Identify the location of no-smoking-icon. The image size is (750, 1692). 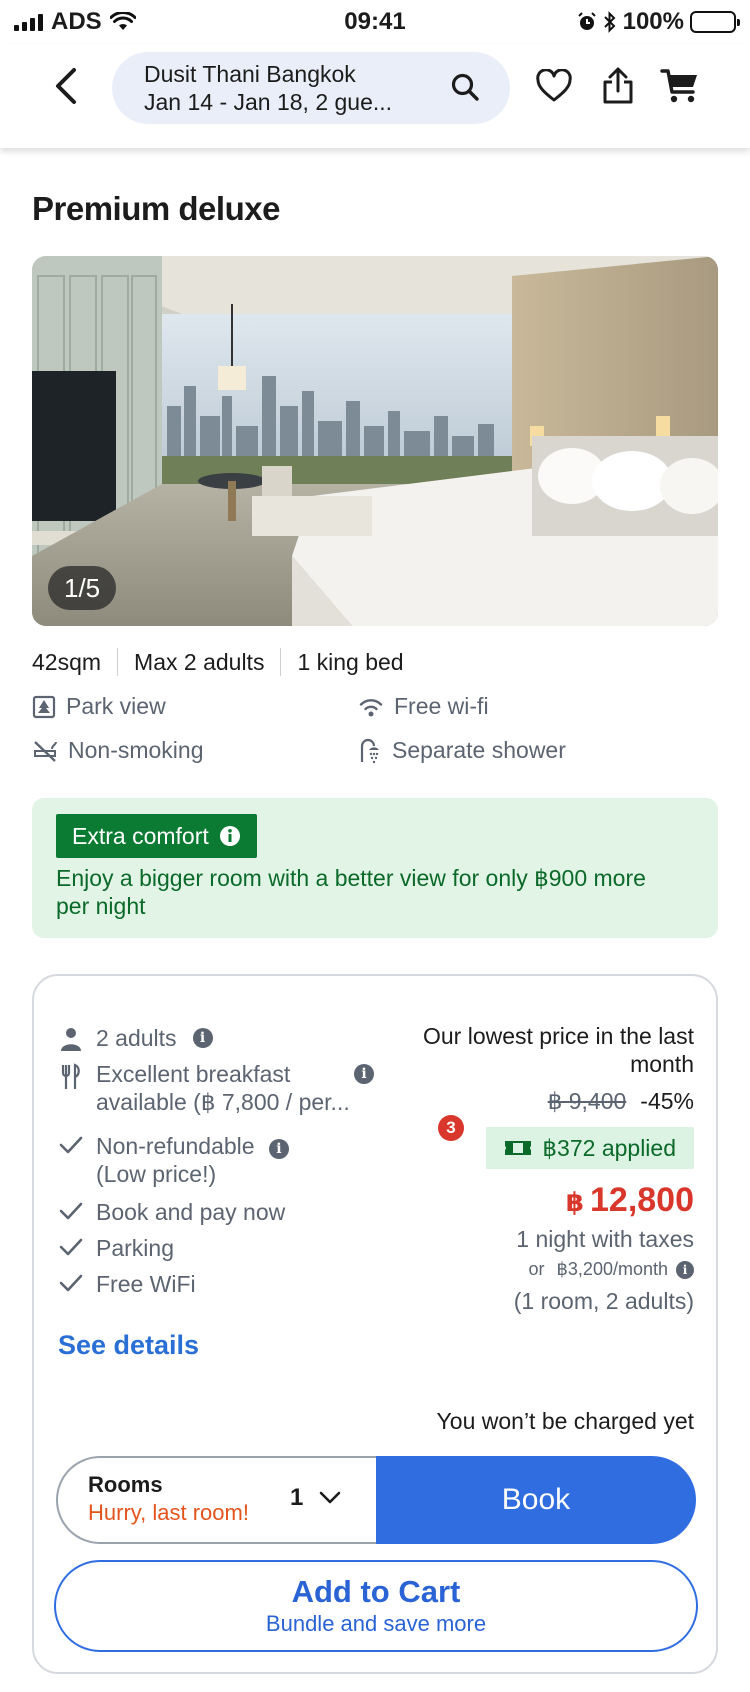
(45, 751).